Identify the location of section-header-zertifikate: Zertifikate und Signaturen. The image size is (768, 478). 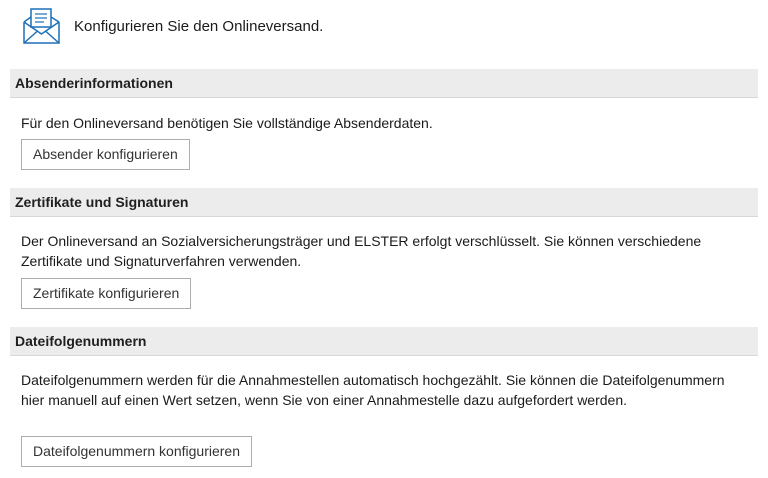
(384, 202).